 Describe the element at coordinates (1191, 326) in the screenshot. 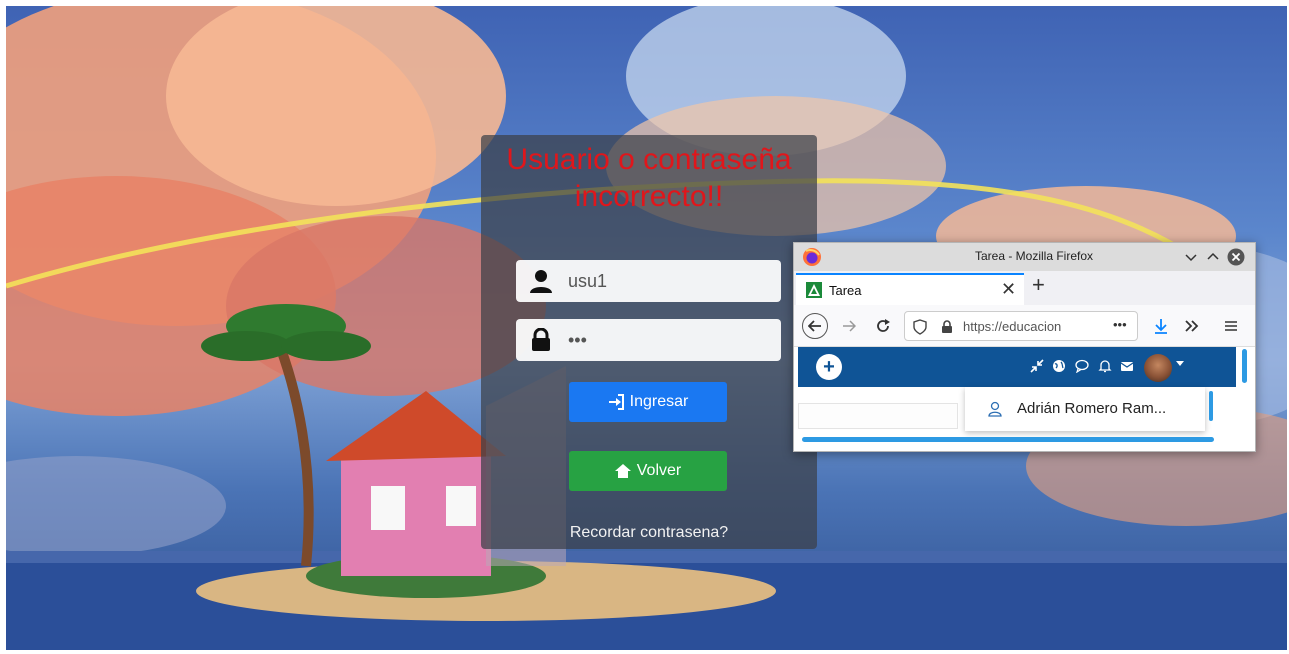

I see `overflow-icon` at that location.